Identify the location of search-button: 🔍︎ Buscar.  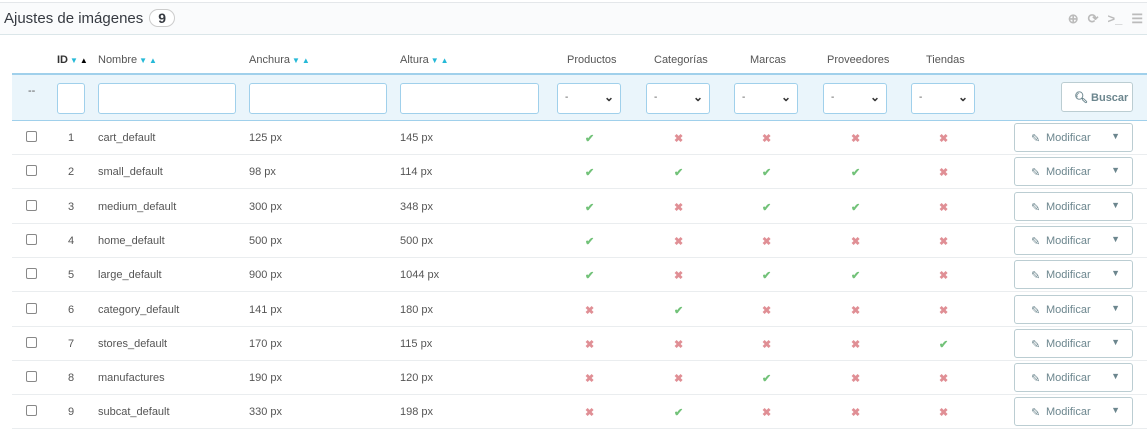
(1097, 97).